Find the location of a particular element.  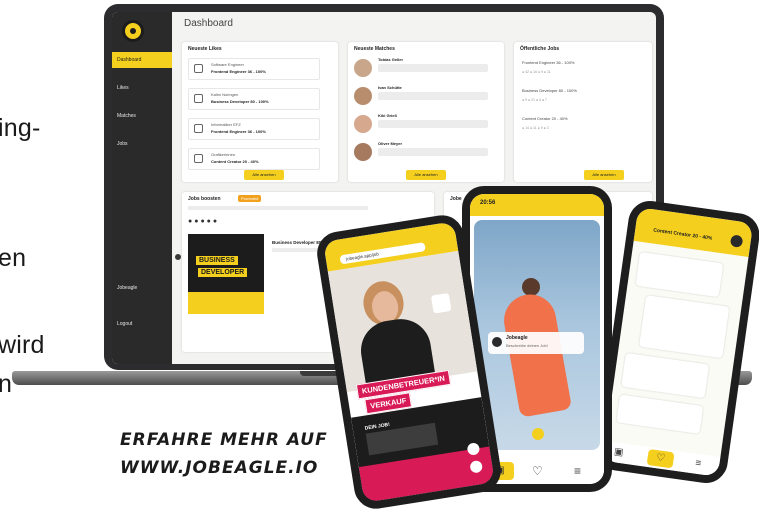

match-name: Tobias Geller is located at coordinates (391, 59).